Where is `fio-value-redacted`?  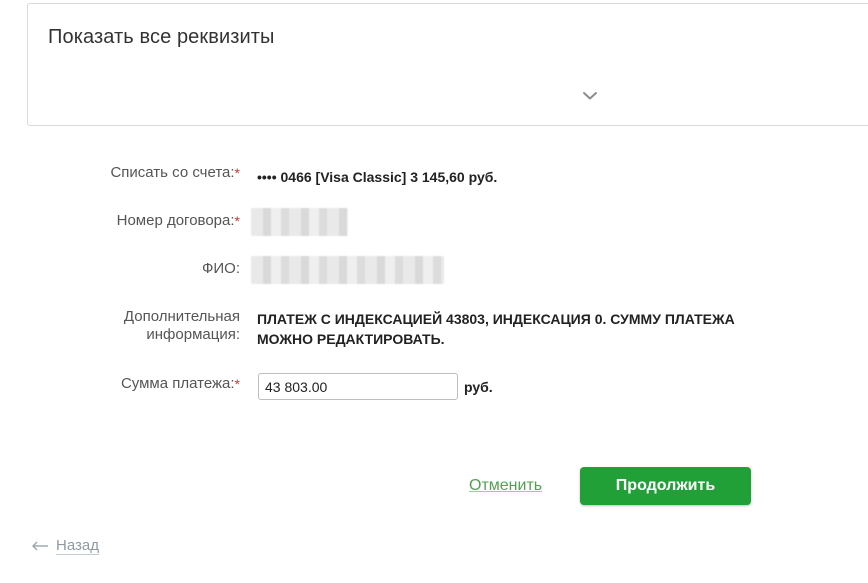 fio-value-redacted is located at coordinates (347, 270).